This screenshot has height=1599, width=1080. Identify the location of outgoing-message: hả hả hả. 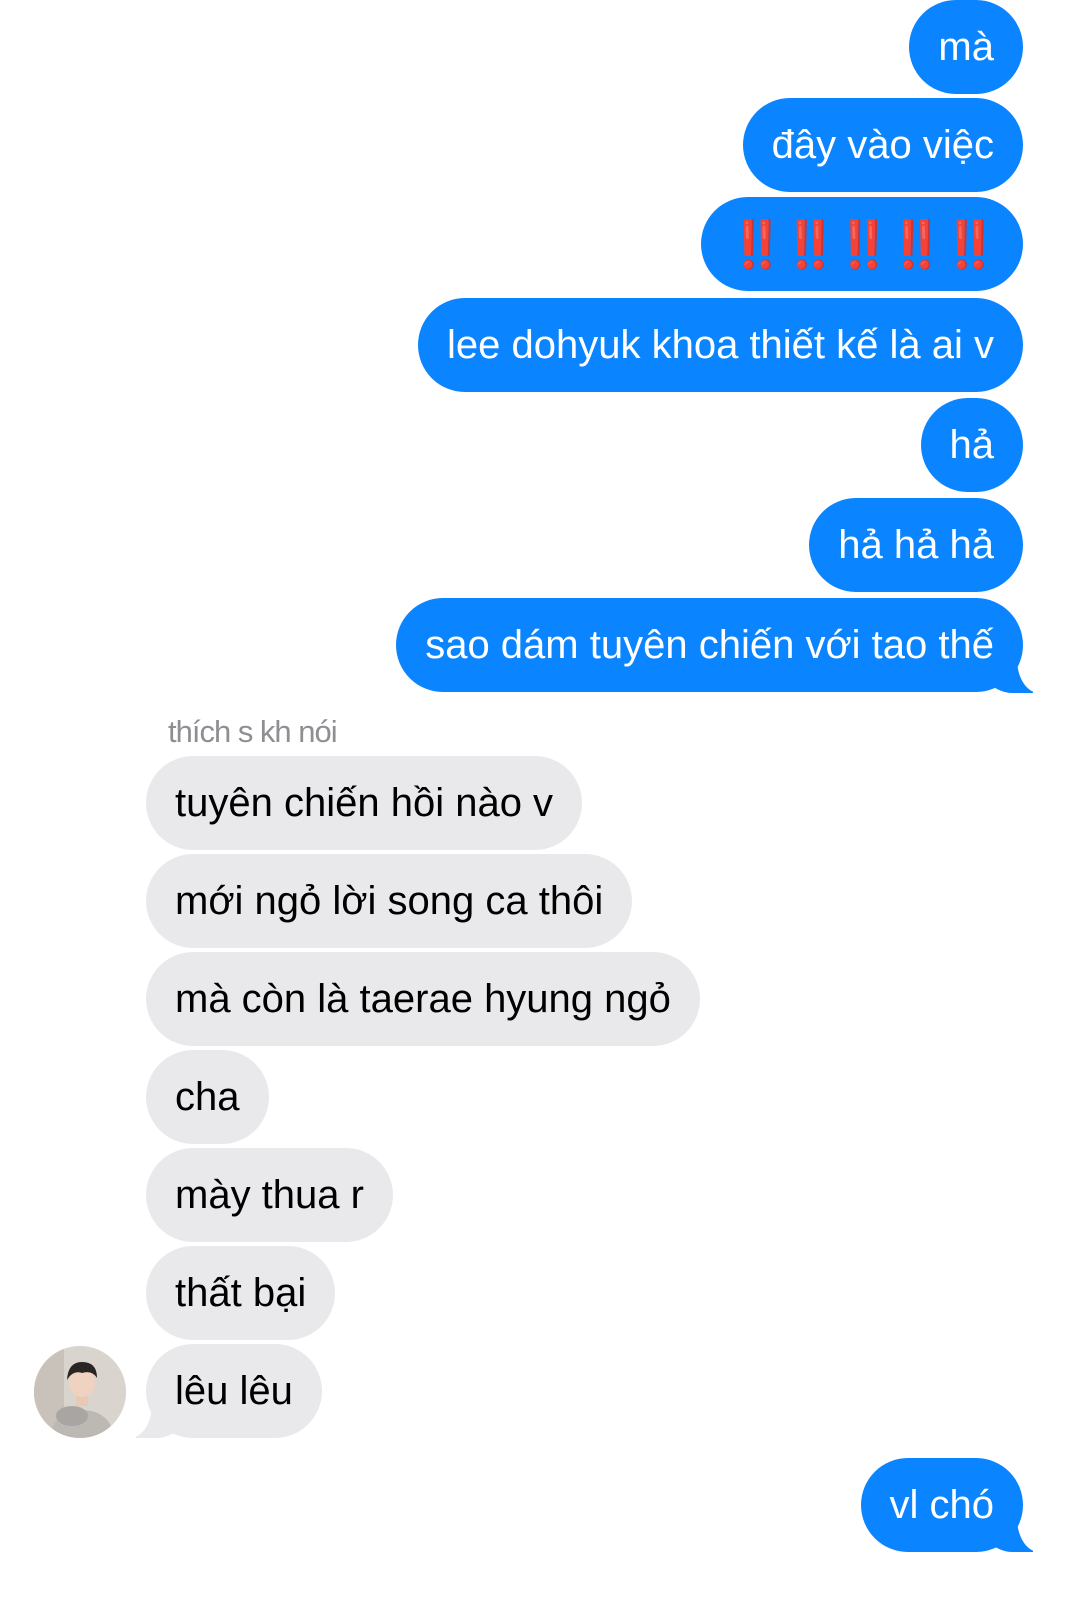
(916, 545).